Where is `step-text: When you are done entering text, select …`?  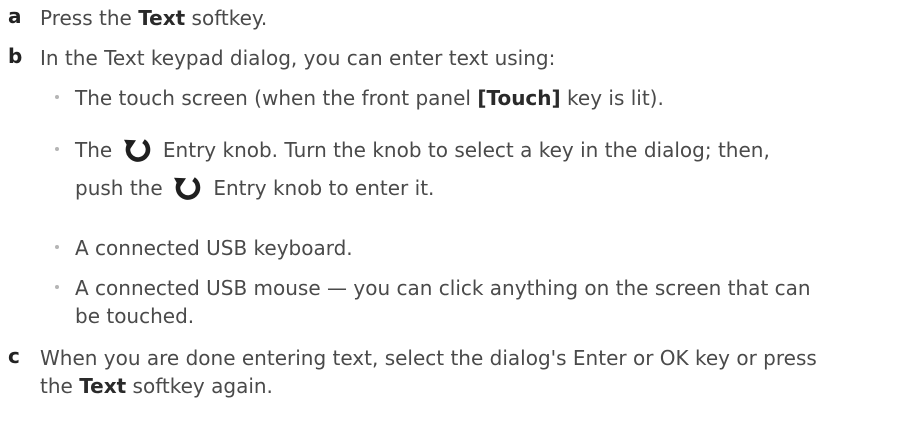
step-text: When you are done entering text, select … is located at coordinates (476, 372).